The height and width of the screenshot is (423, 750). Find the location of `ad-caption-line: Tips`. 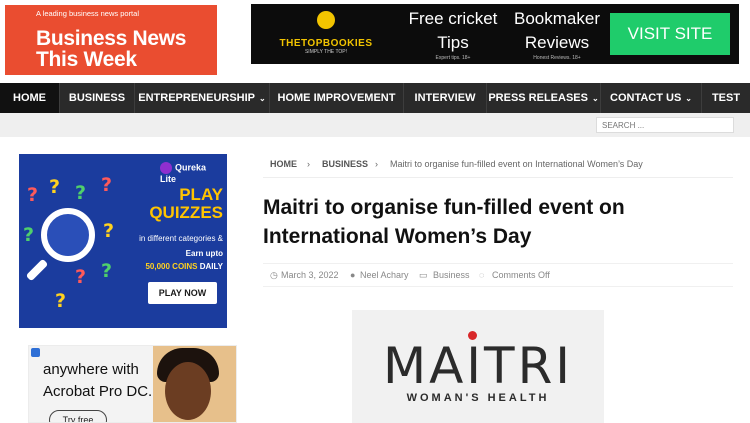

ad-caption-line: Tips is located at coordinates (453, 42).